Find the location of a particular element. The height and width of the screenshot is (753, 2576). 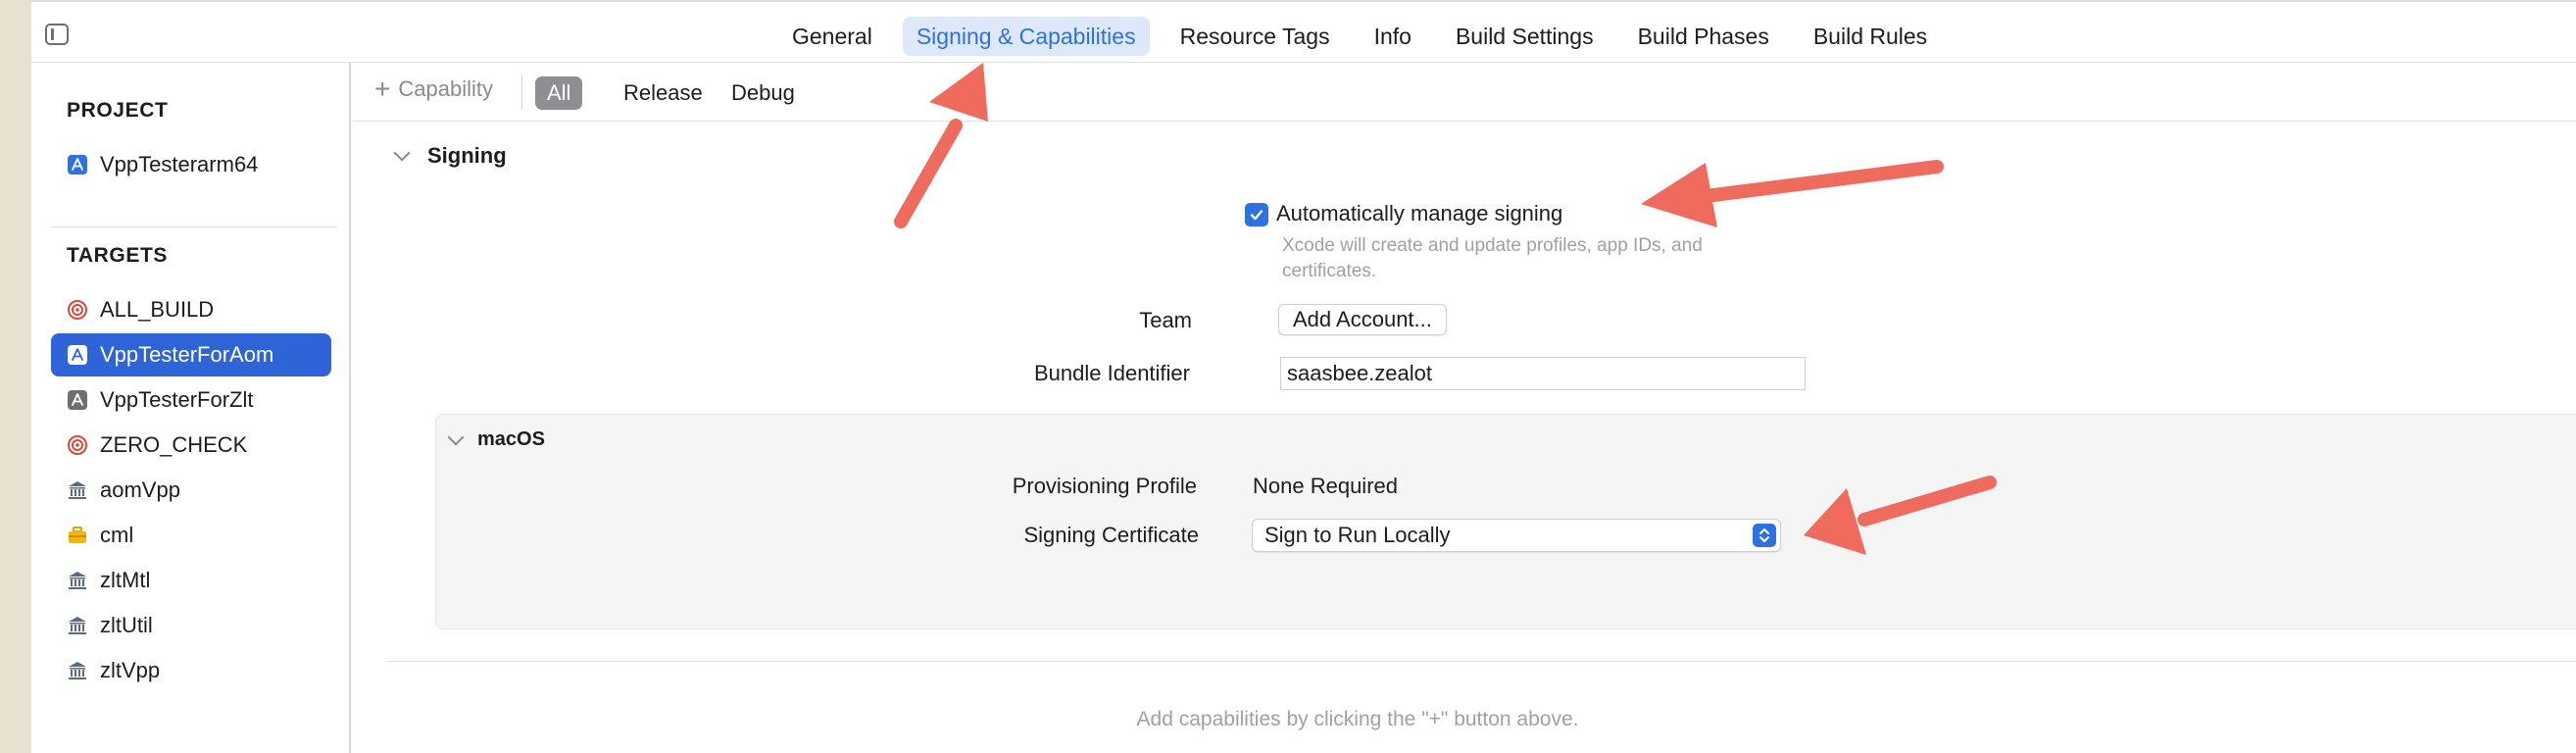

window-edge is located at coordinates (15, 376).